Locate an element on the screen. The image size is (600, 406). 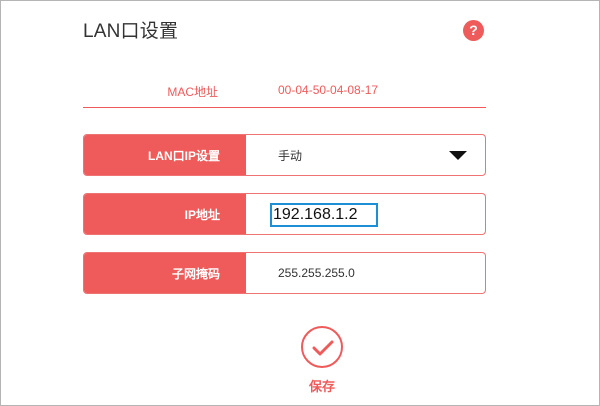
lan-ip-mode-label: LAN口IP设置 is located at coordinates (165, 155).